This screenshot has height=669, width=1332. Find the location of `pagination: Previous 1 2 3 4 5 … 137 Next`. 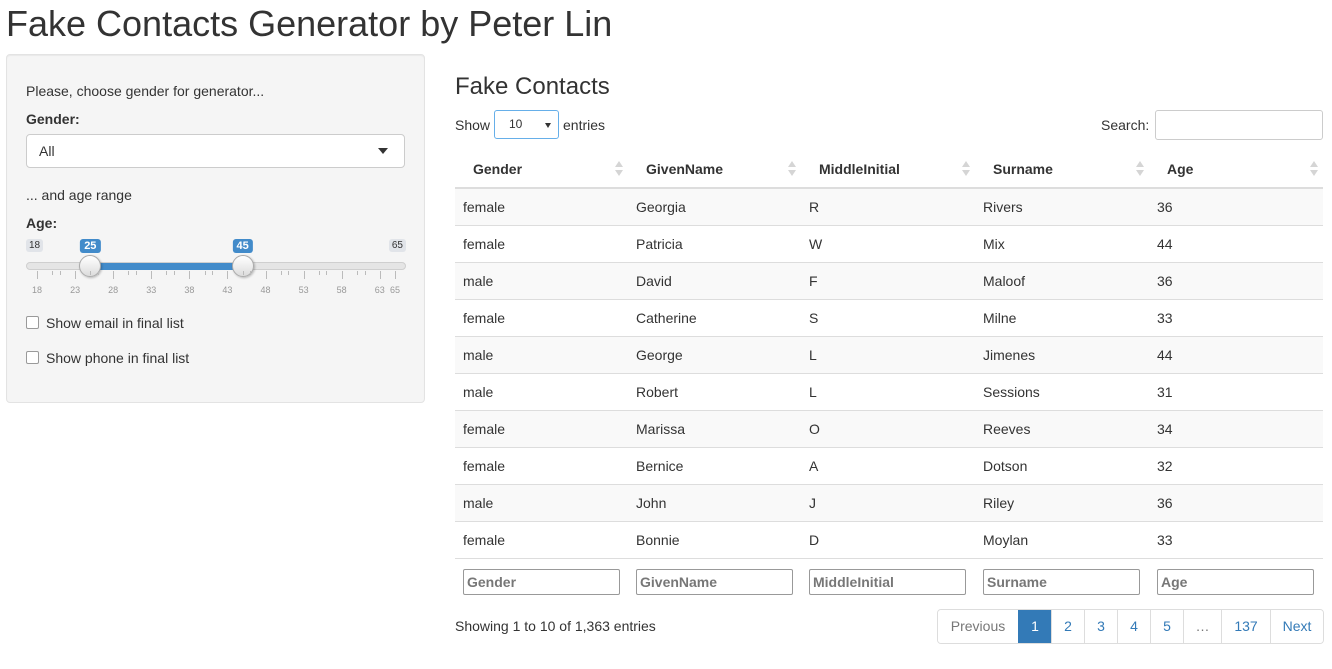

pagination: Previous 1 2 3 4 5 … 137 Next is located at coordinates (1130, 626).